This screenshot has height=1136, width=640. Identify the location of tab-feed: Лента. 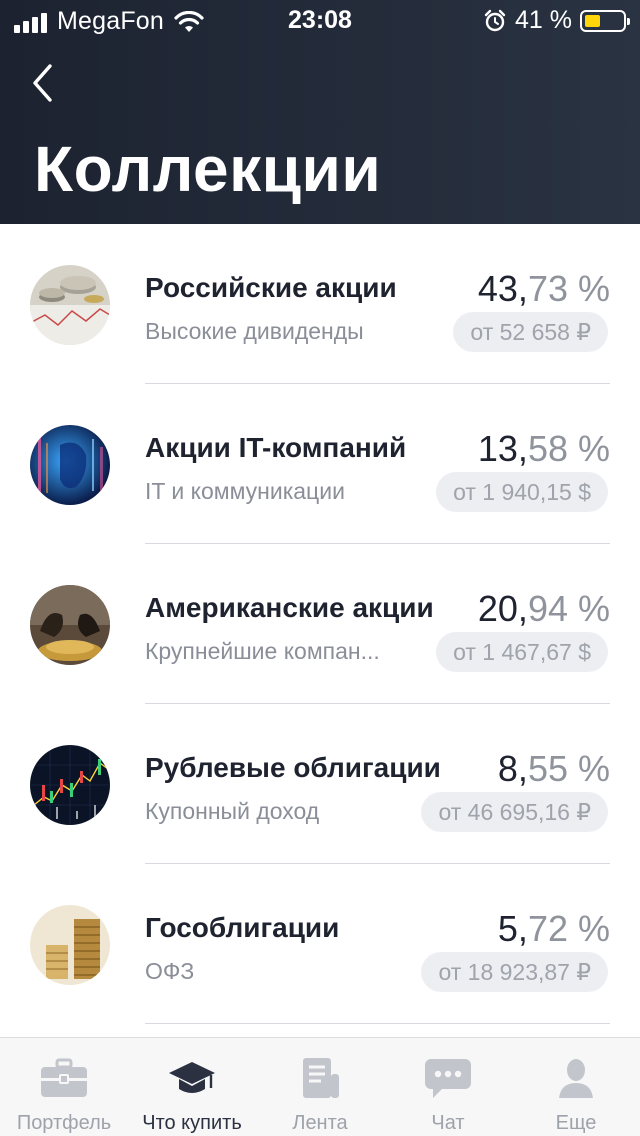
(320, 1087).